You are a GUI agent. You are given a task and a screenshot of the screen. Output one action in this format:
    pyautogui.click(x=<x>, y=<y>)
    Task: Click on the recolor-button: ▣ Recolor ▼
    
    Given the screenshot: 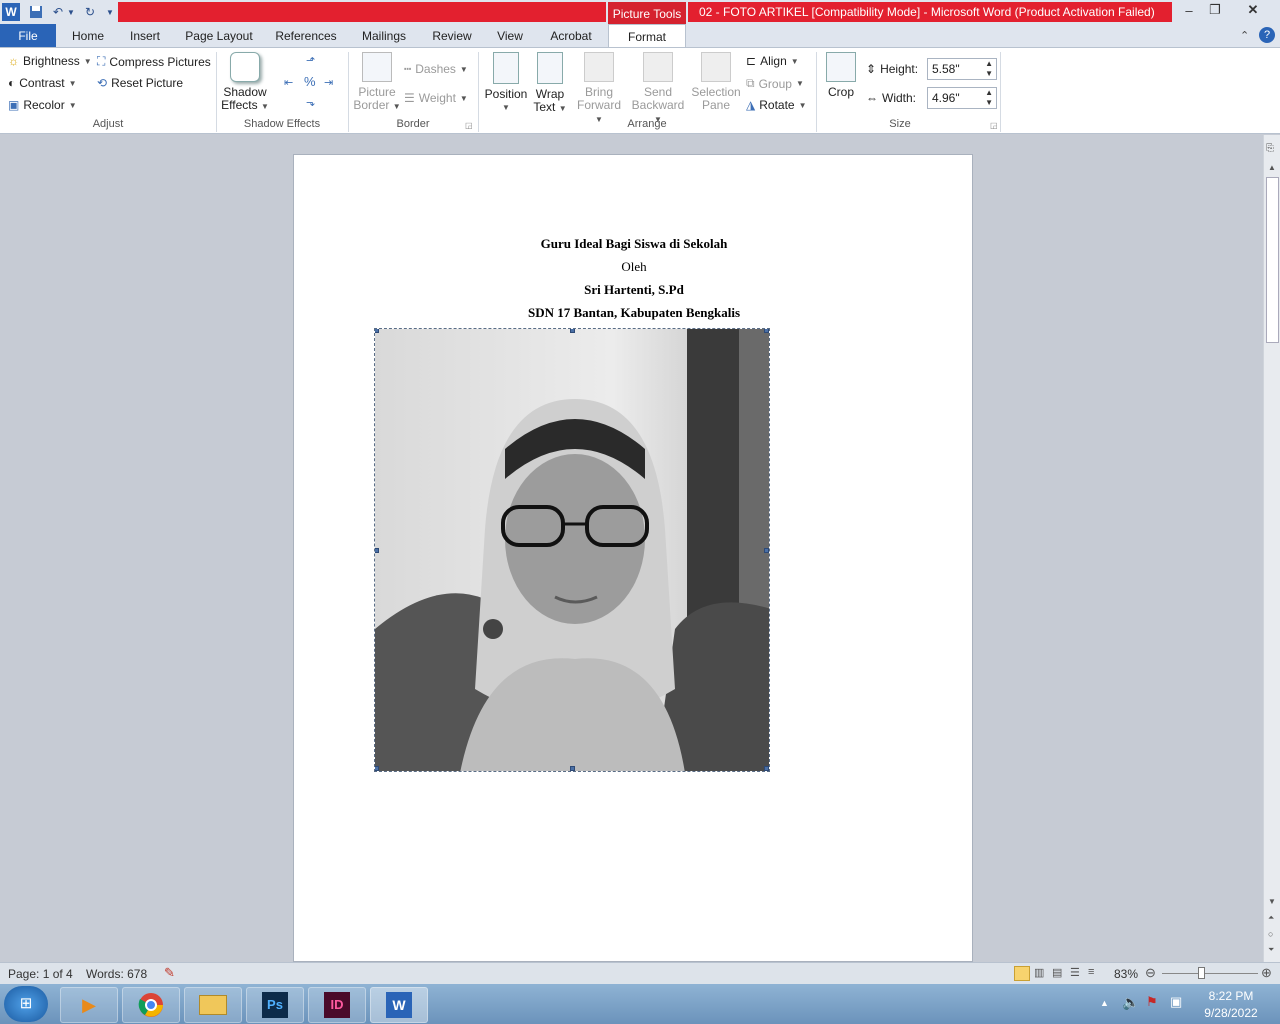 What is the action you would take?
    pyautogui.click(x=42, y=105)
    